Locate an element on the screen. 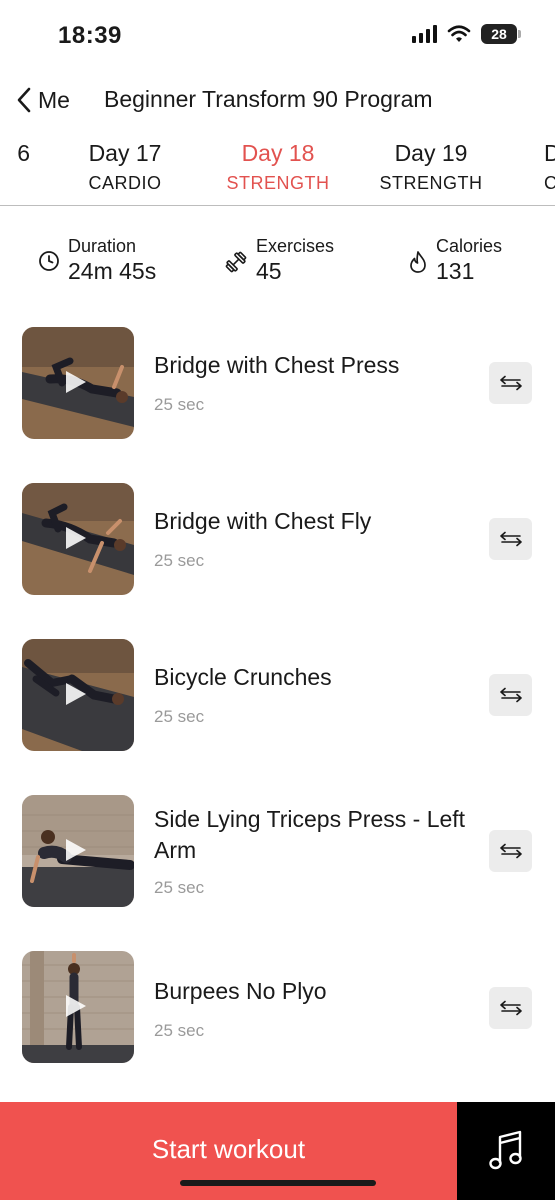  music-button is located at coordinates (506, 1151).